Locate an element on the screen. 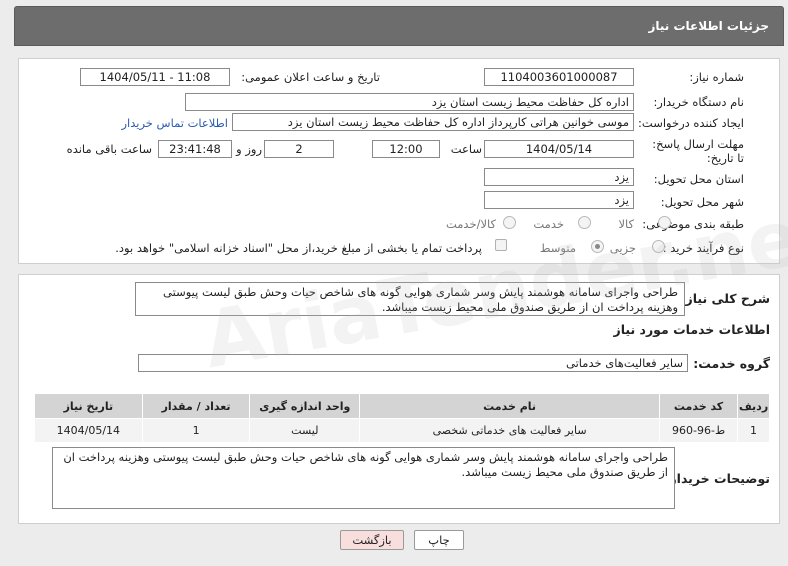 This screenshot has height=566, width=788. col-unit: واحد اندازه گیری is located at coordinates (305, 406).